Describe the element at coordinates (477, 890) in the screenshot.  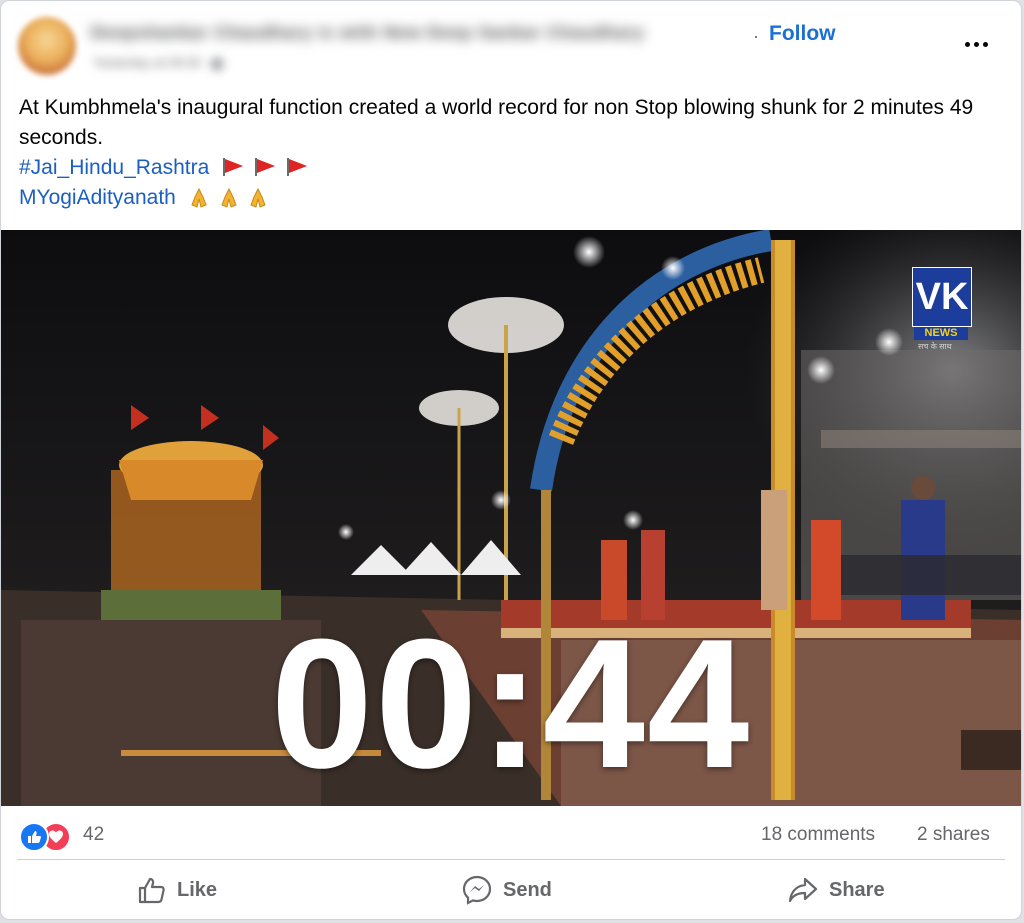
I see `messenger-icon` at that location.